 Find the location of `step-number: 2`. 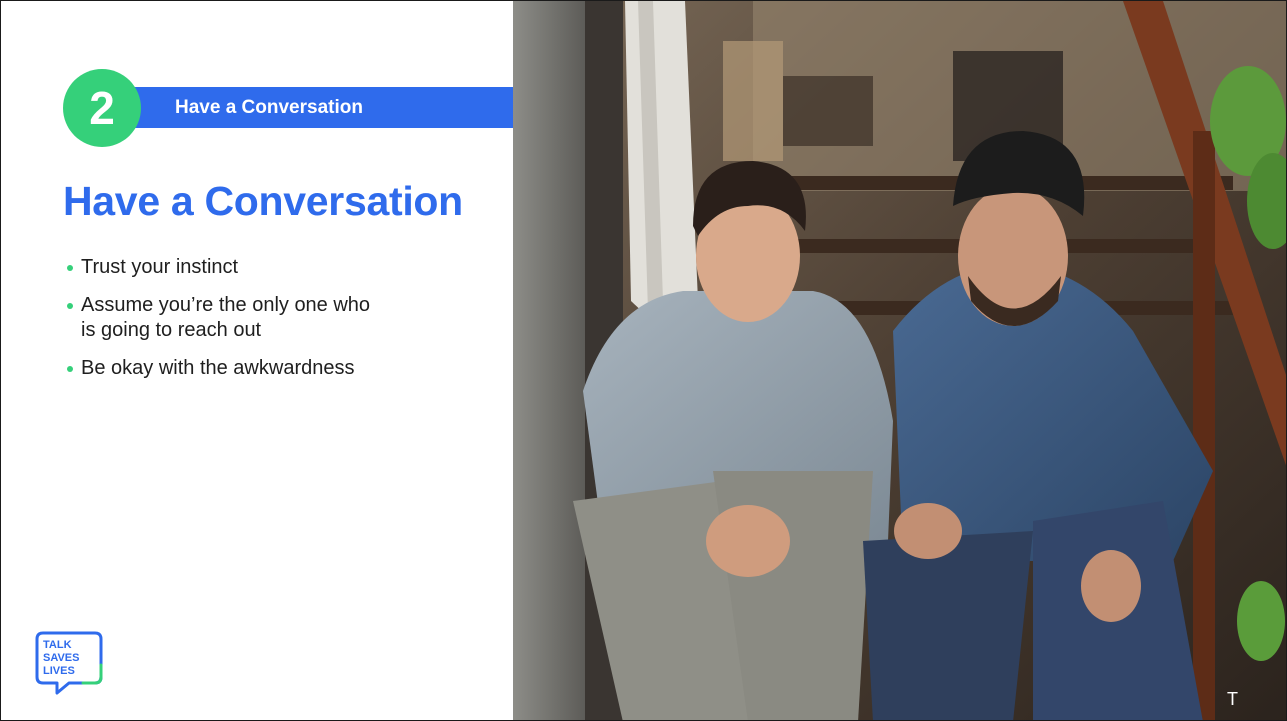

step-number: 2 is located at coordinates (102, 108).